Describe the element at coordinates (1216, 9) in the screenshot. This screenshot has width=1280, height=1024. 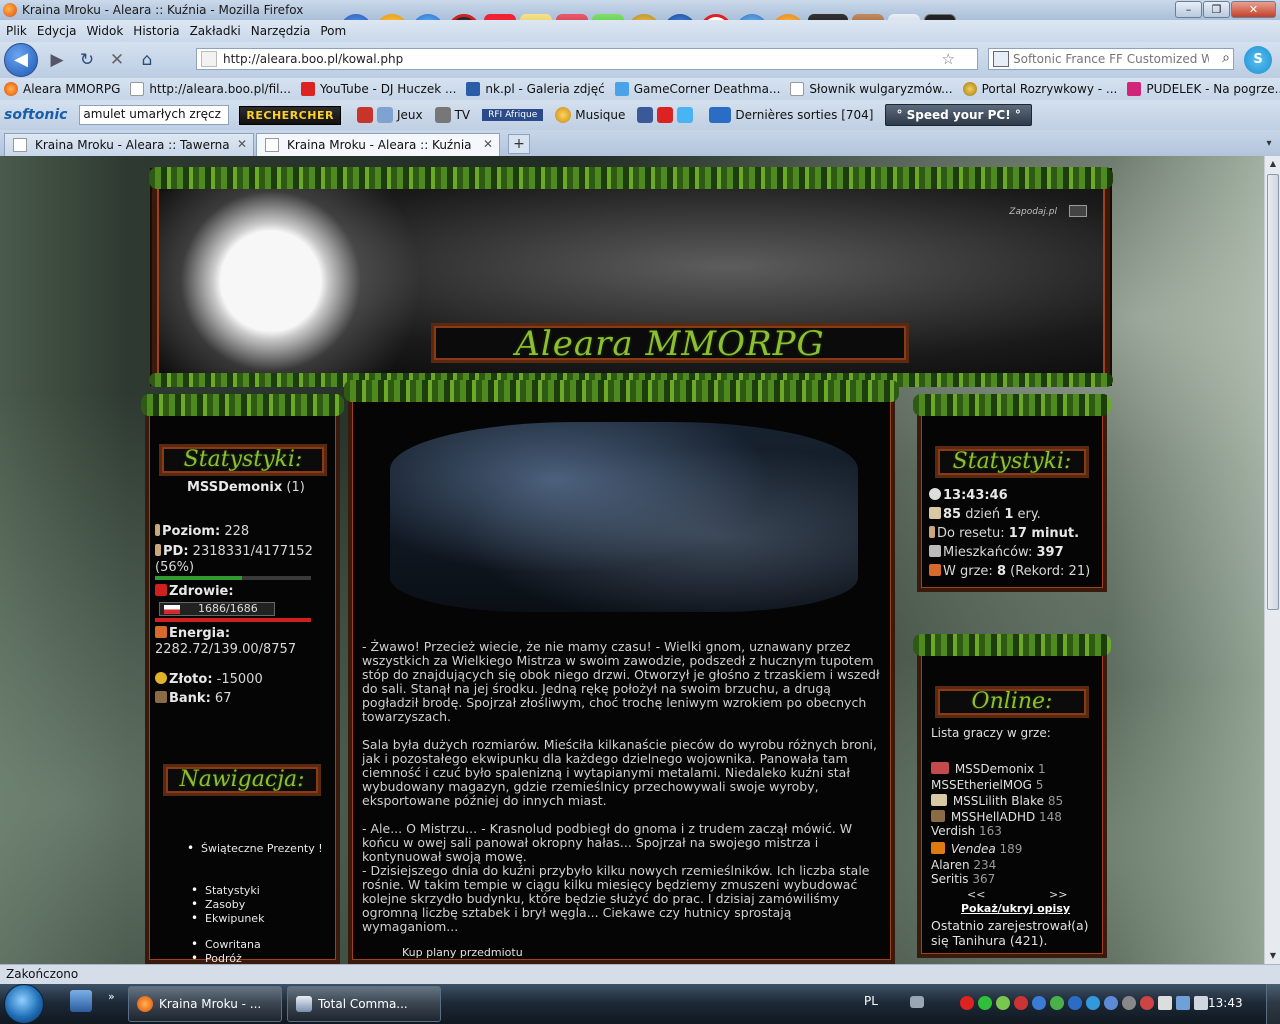
I see `maximize-button: ❐` at that location.